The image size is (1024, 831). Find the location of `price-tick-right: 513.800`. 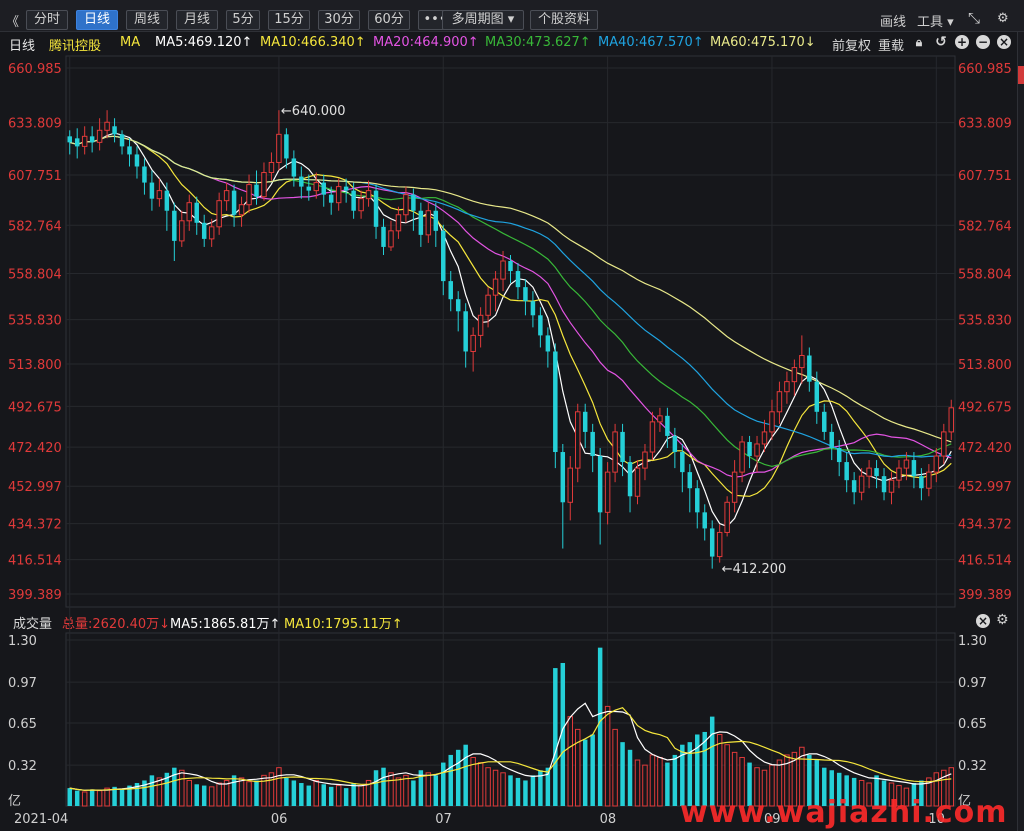

price-tick-right: 513.800 is located at coordinates (985, 365).